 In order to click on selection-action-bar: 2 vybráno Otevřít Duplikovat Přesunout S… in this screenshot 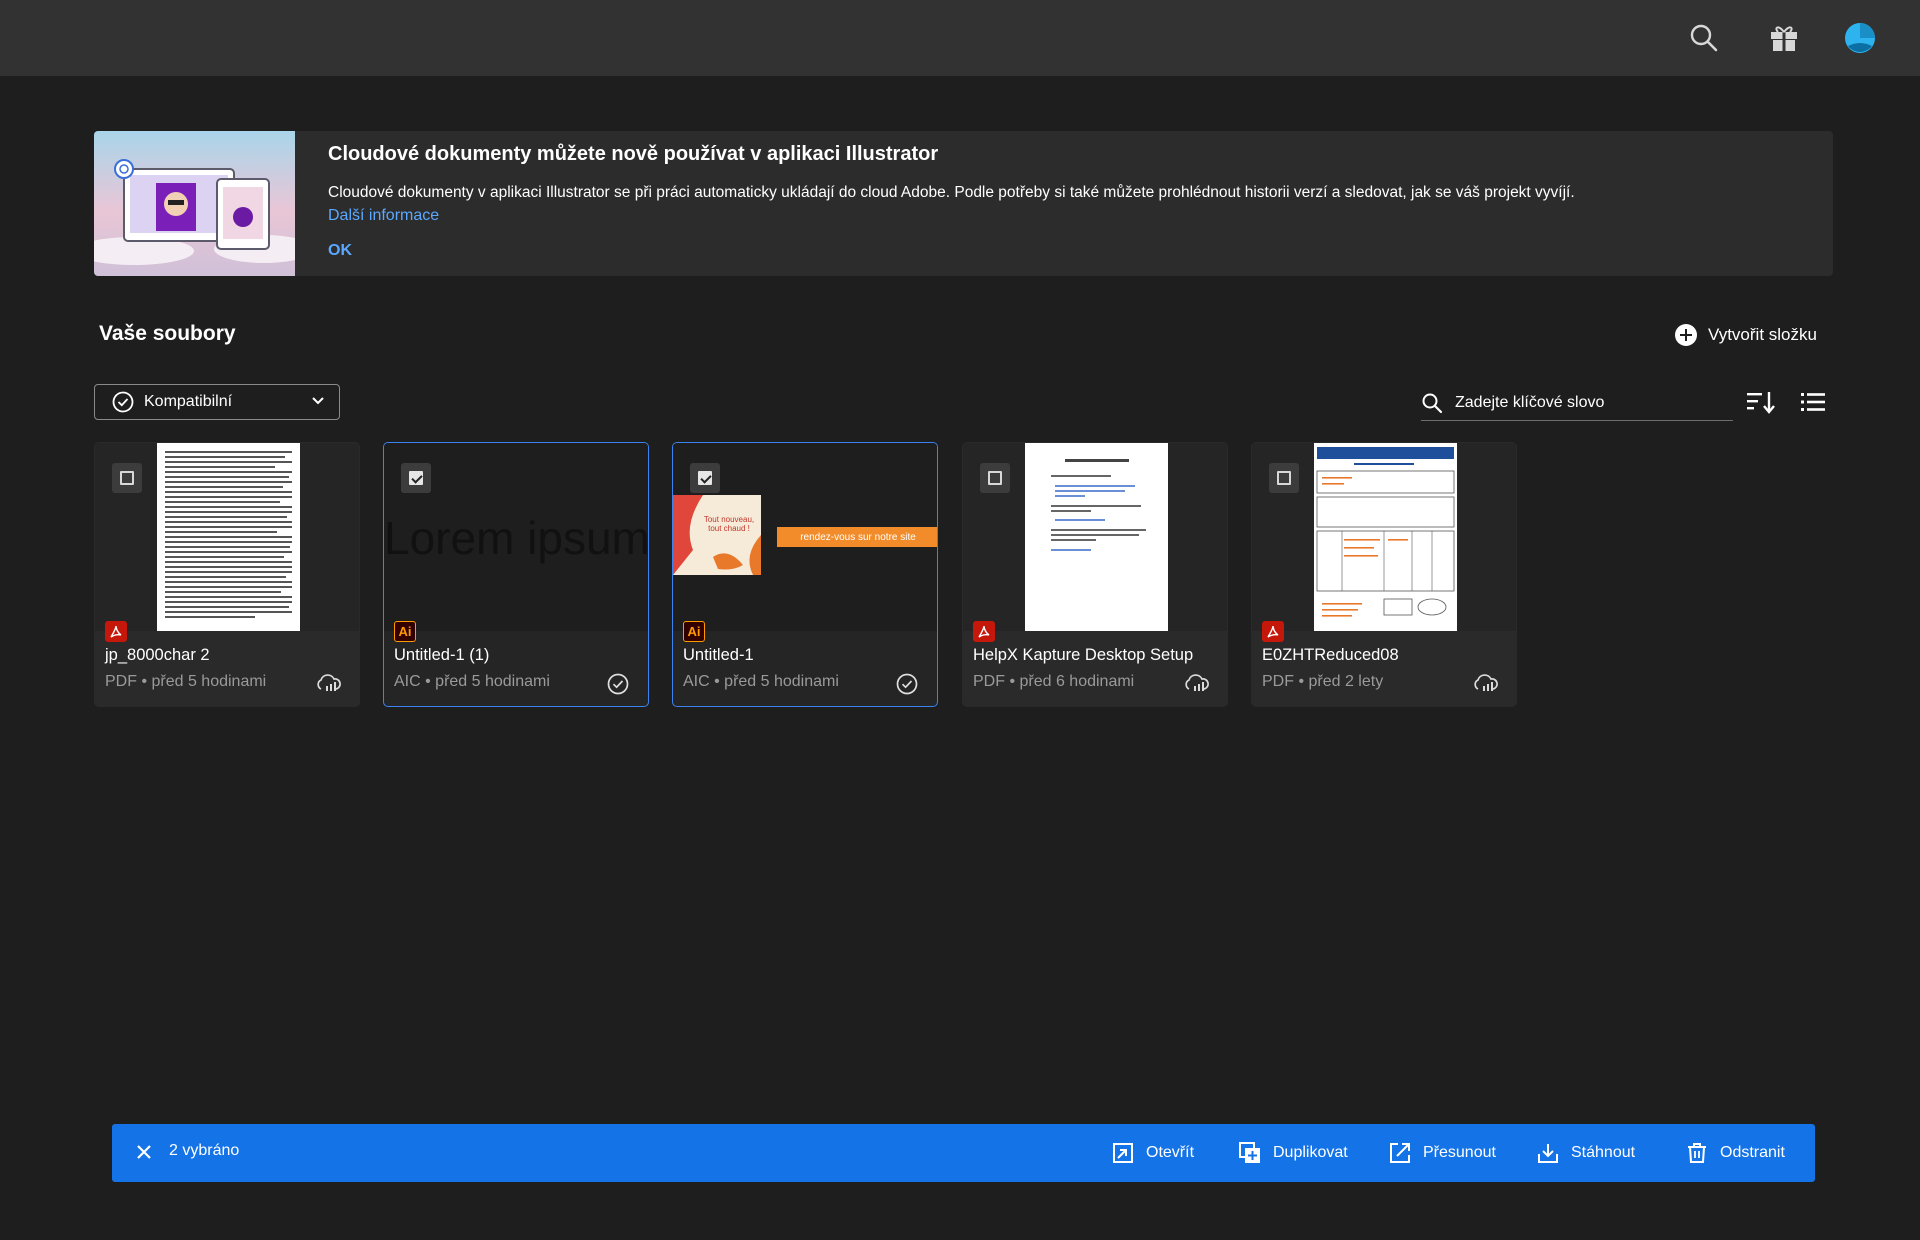, I will do `click(963, 1153)`.